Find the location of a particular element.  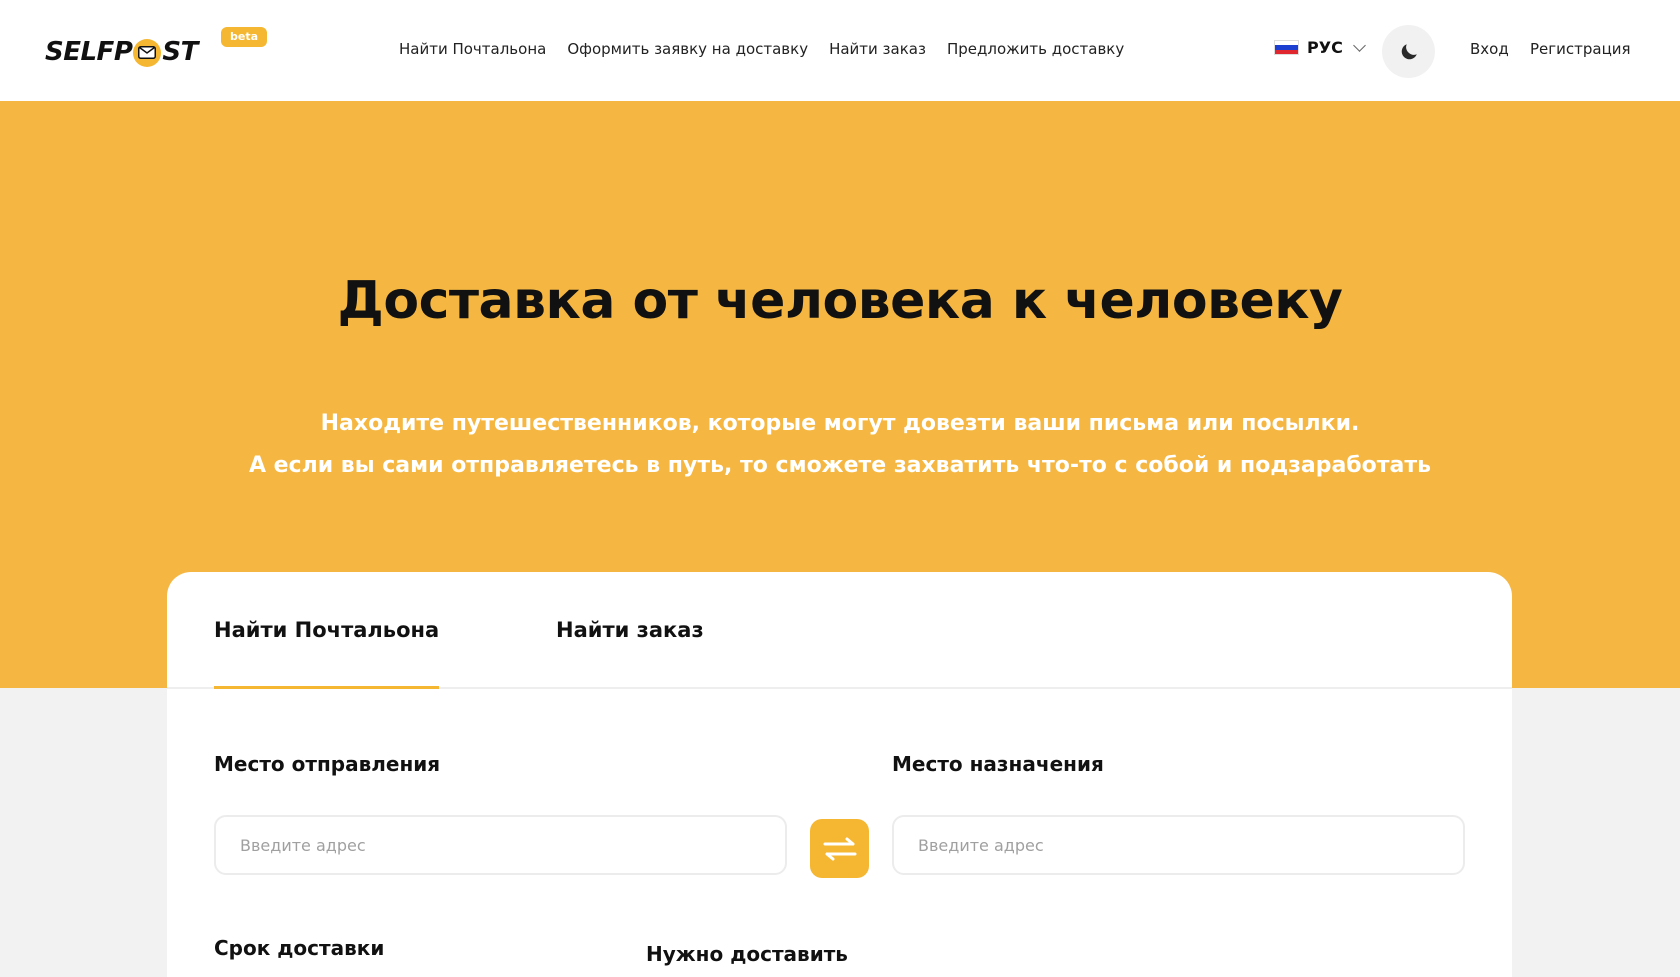

selfpost-logo: SELFP ST is located at coordinates (121, 52).